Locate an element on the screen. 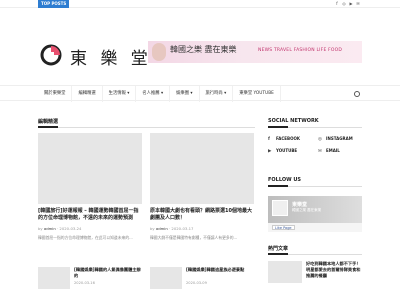  section-divider is located at coordinates (146, 127).